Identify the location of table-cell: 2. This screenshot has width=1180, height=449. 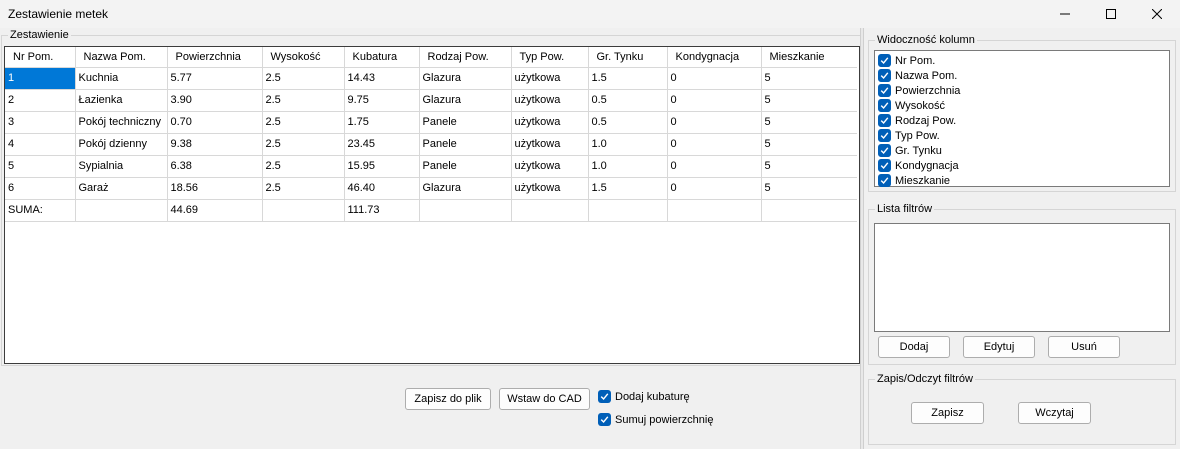
(40, 100).